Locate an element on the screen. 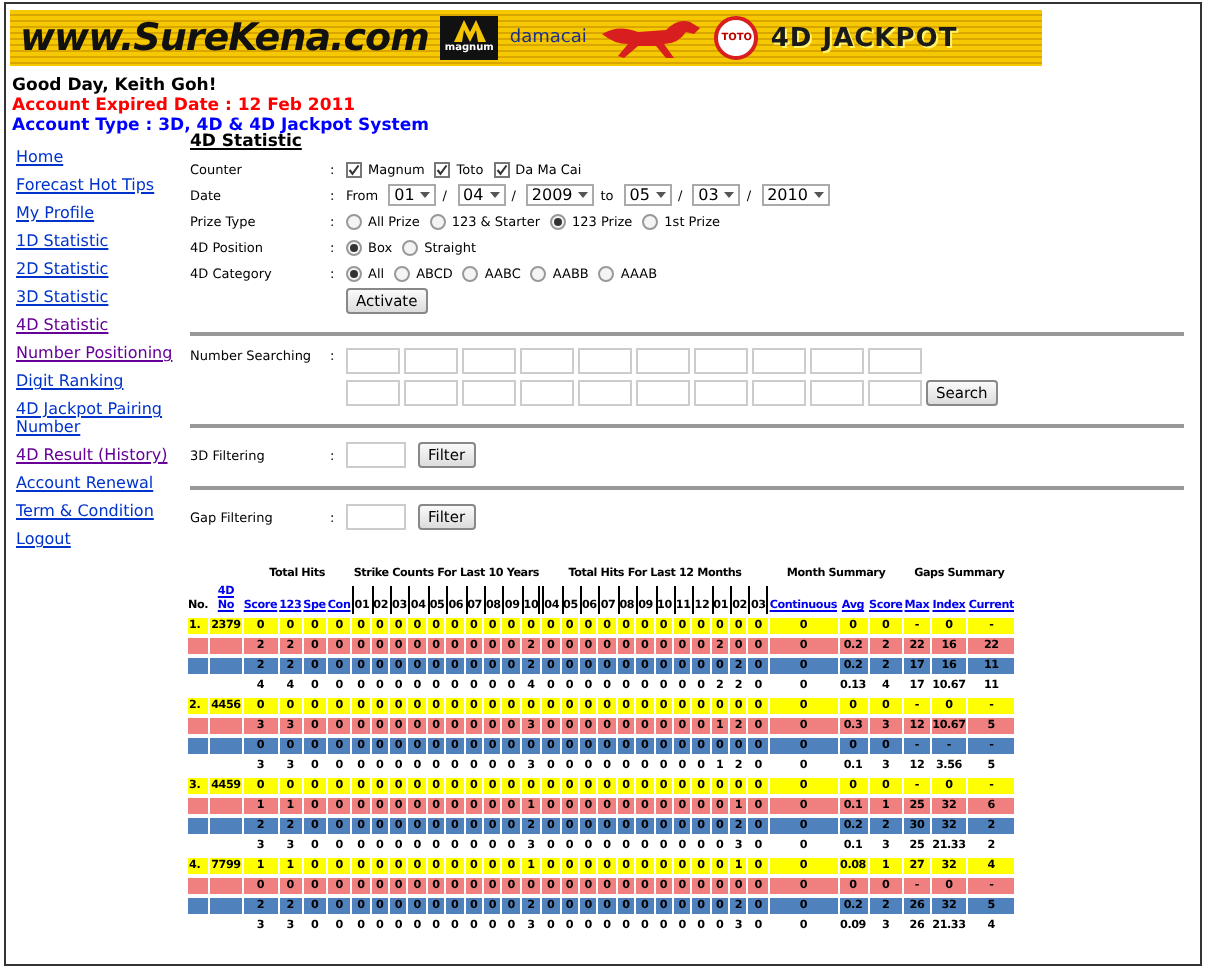  horse-icon is located at coordinates (650, 38).